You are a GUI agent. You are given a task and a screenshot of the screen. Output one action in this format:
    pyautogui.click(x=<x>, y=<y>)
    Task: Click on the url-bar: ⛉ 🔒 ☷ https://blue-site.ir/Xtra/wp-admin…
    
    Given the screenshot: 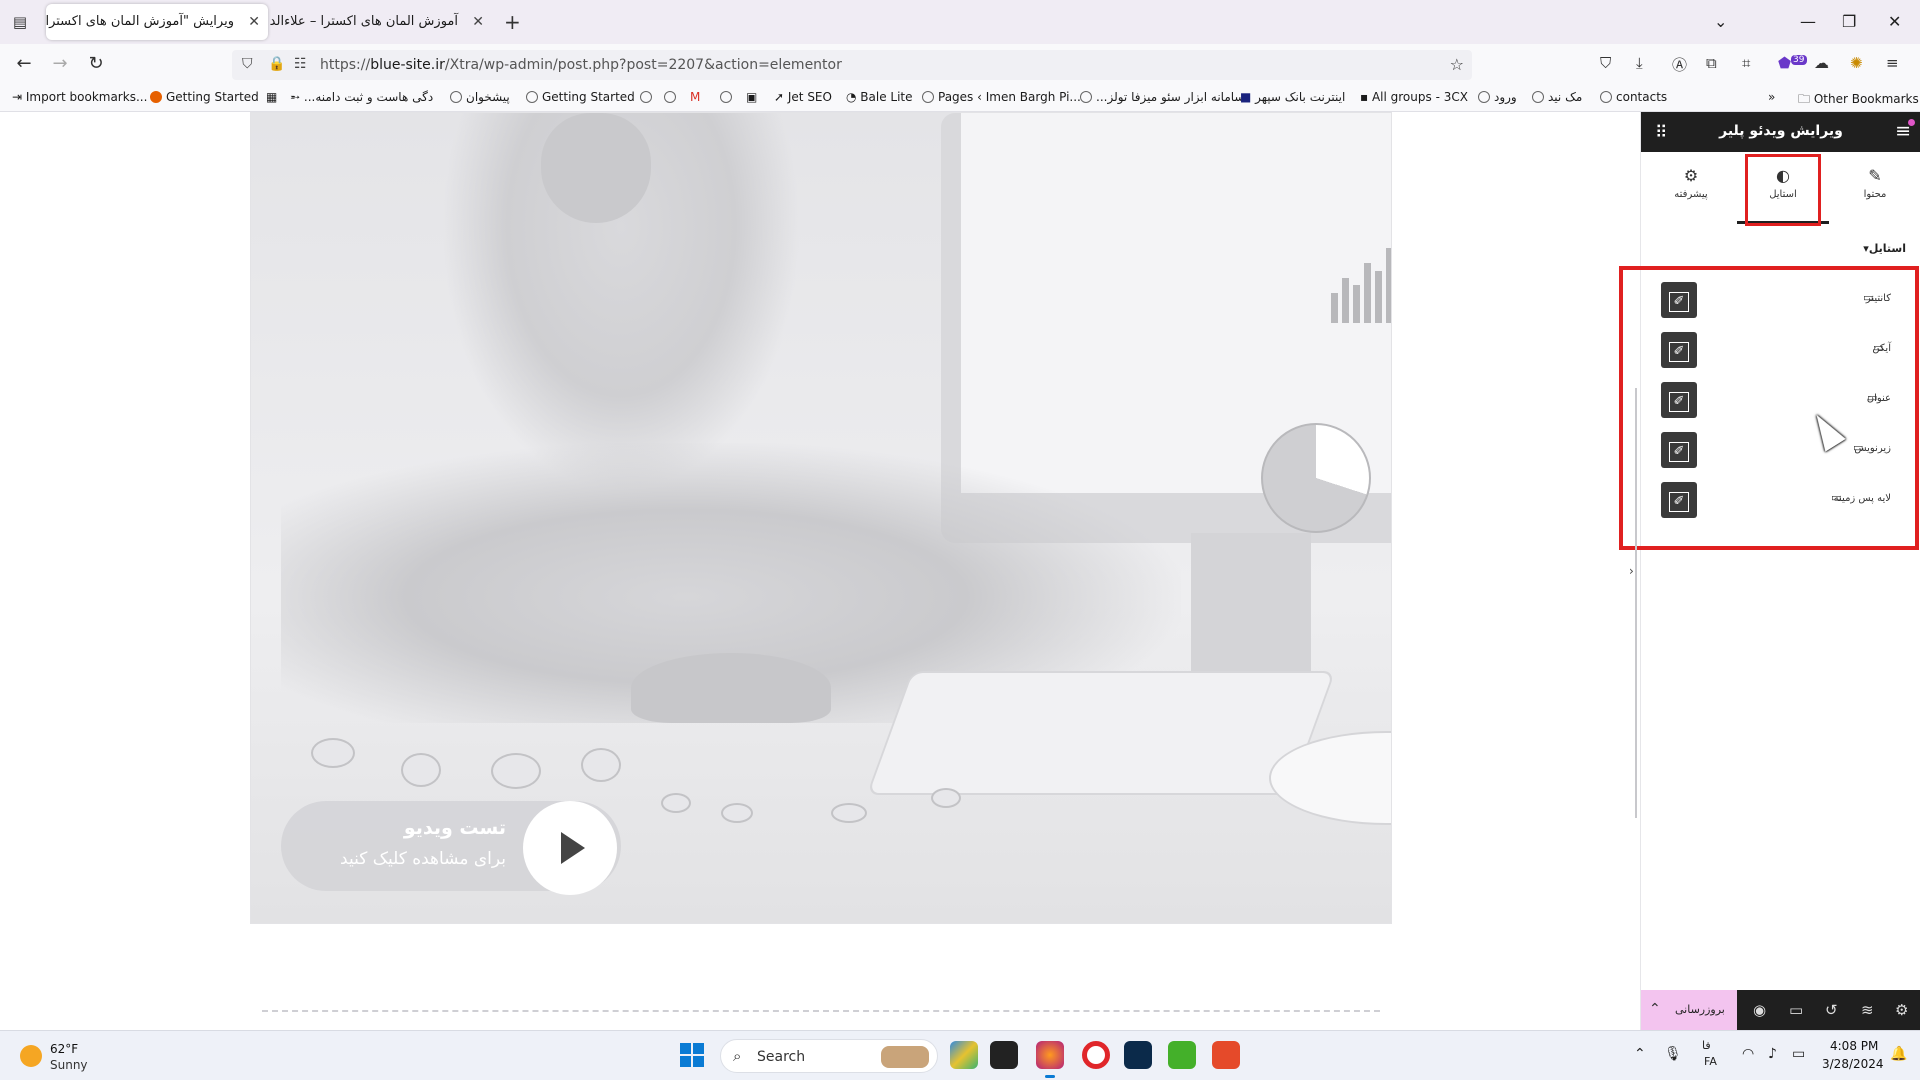 What is the action you would take?
    pyautogui.click(x=852, y=65)
    